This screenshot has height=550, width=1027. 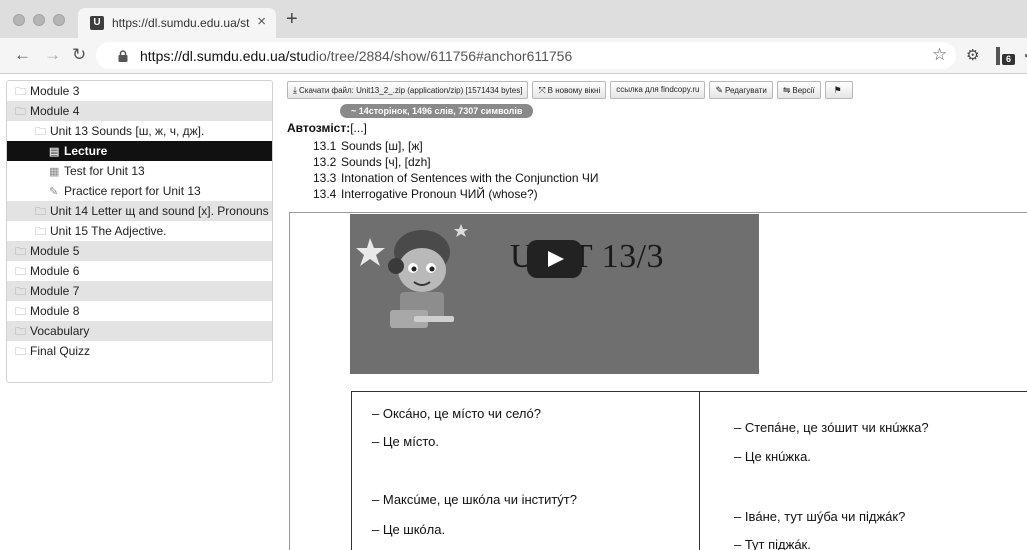 What do you see at coordinates (55, 271) in the screenshot?
I see `sidebar-tree-item-label: Module 6` at bounding box center [55, 271].